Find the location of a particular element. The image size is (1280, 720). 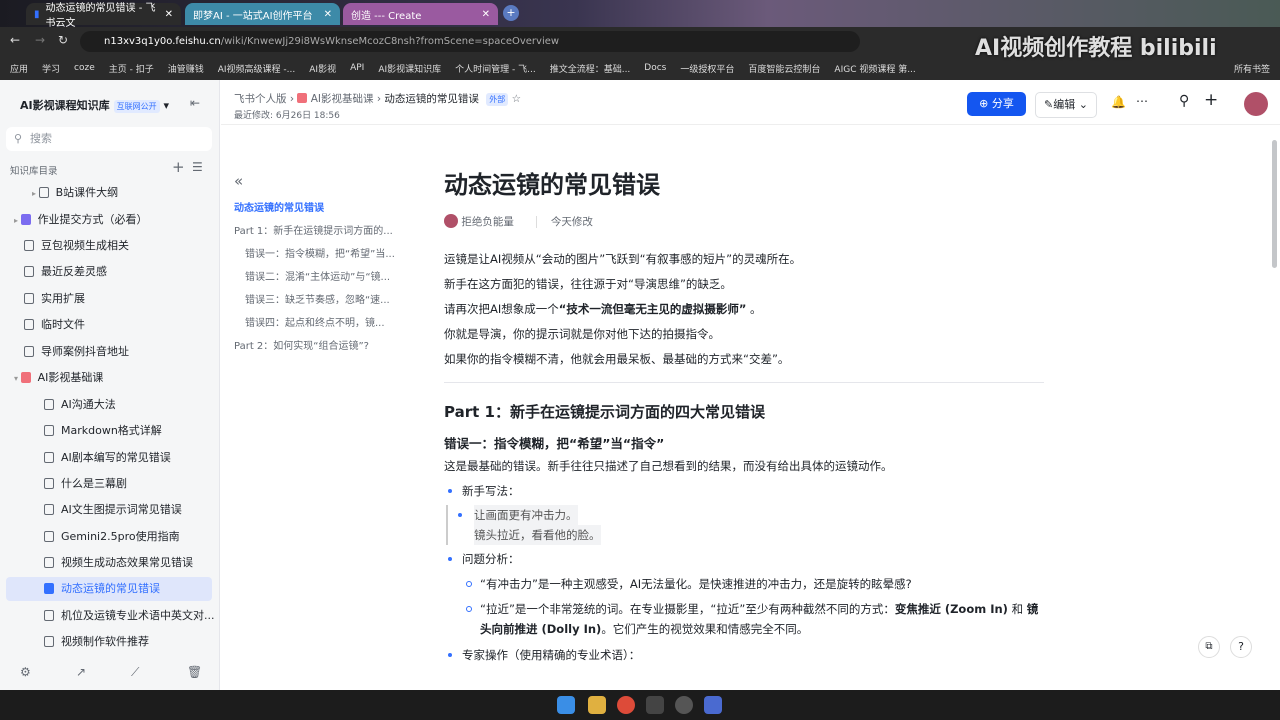

bell-icon: 🔔 is located at coordinates (1118, 102).